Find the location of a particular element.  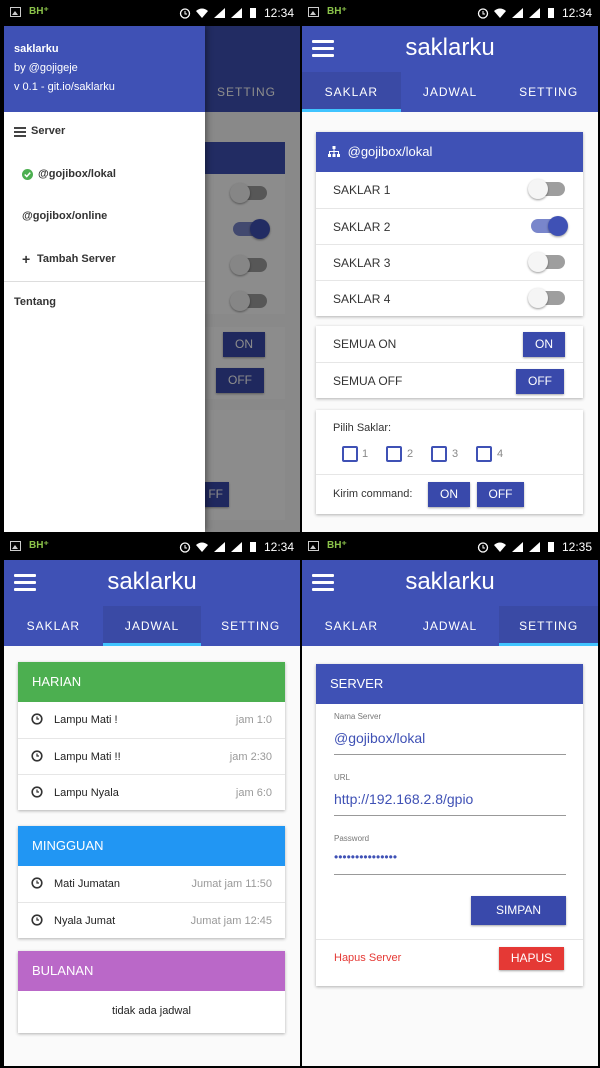

all-on-button: ON is located at coordinates (544, 344).